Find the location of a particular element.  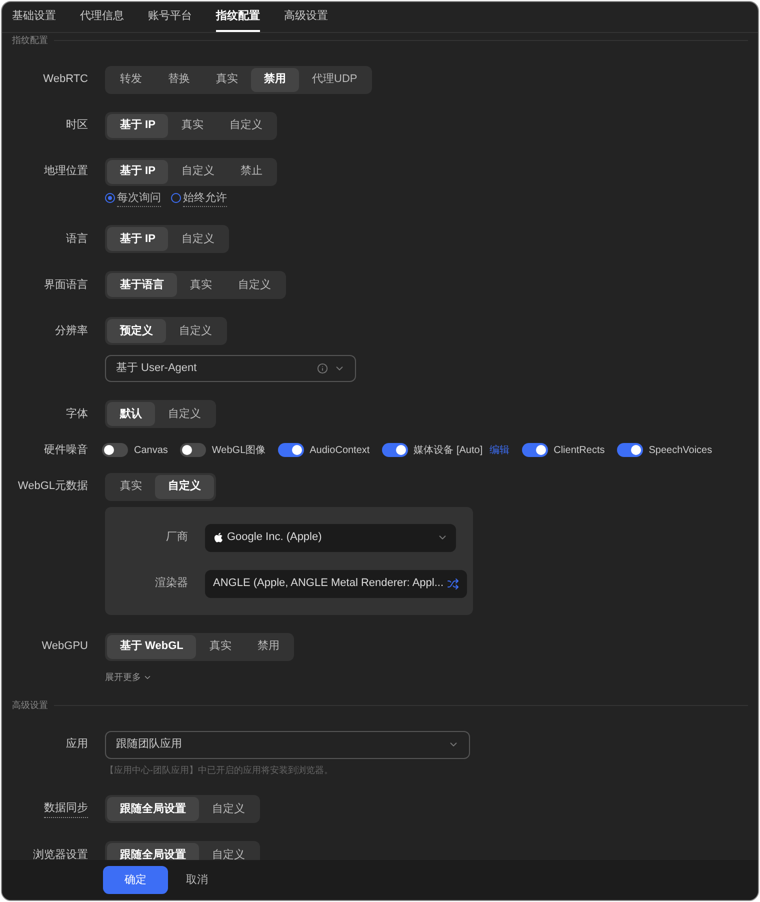

radio-label: 每次询问 is located at coordinates (139, 198).